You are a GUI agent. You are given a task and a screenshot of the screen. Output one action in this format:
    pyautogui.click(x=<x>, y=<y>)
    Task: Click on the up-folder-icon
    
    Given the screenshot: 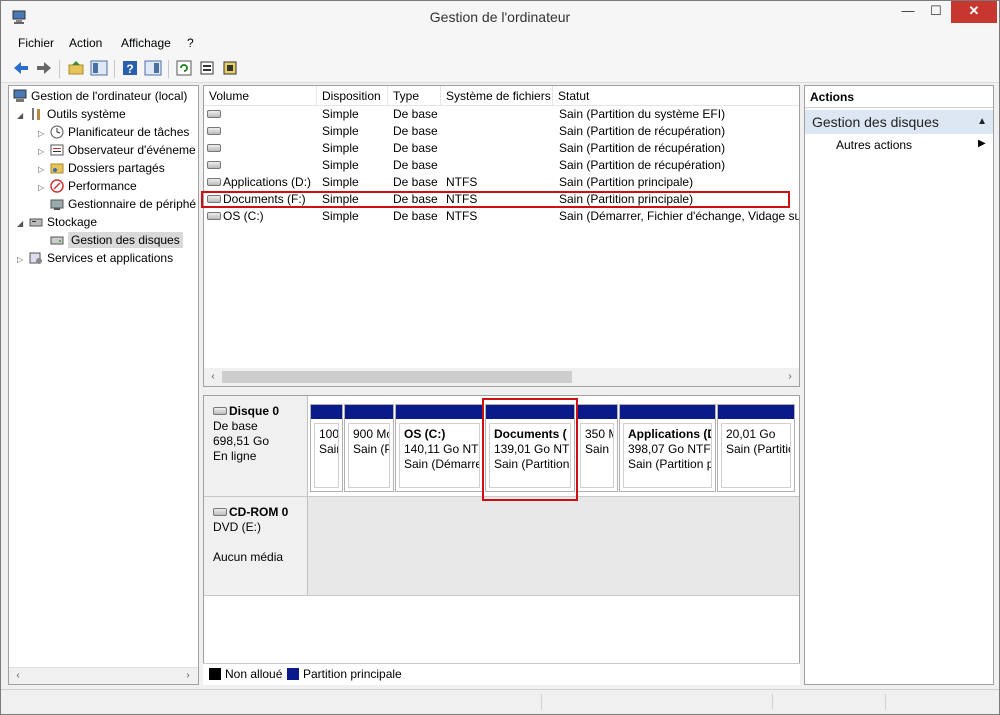 What is the action you would take?
    pyautogui.click(x=76, y=68)
    